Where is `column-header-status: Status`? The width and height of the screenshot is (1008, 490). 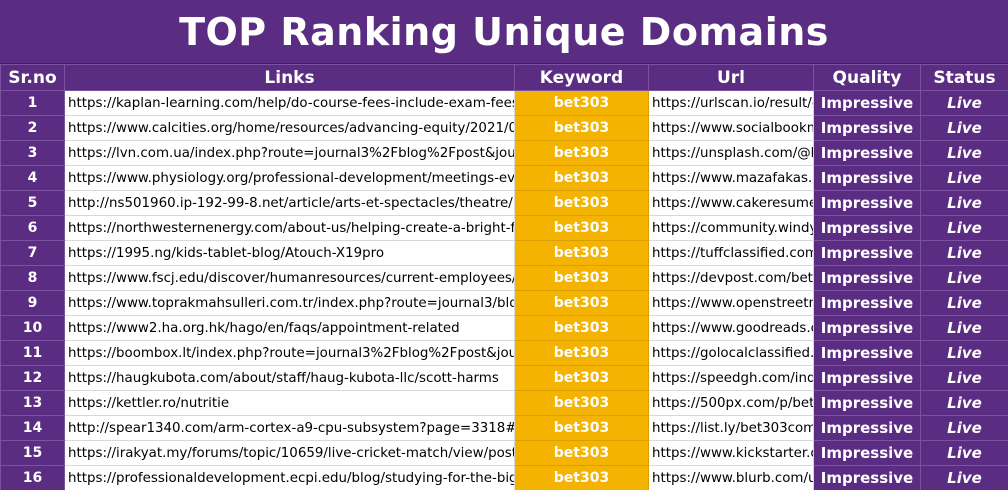
column-header-status: Status is located at coordinates (964, 77).